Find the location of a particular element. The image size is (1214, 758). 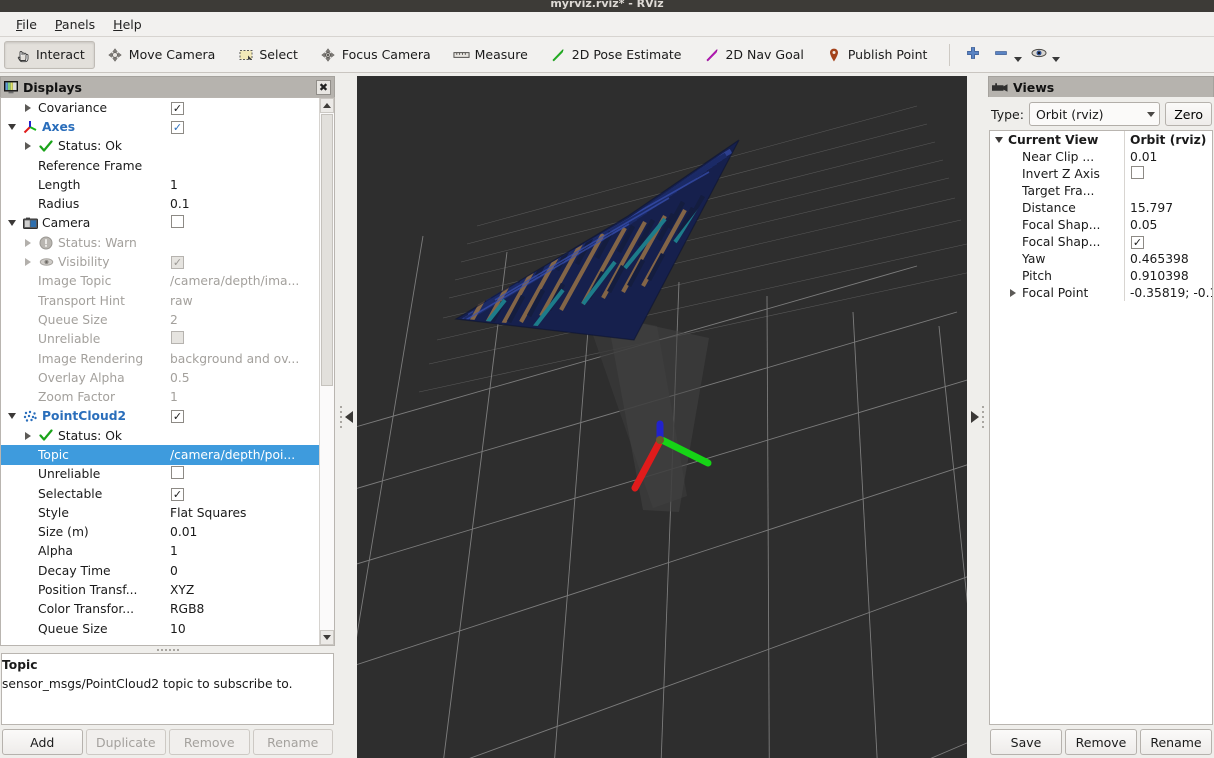

property-value-cell: RGB8 is located at coordinates (245, 609).